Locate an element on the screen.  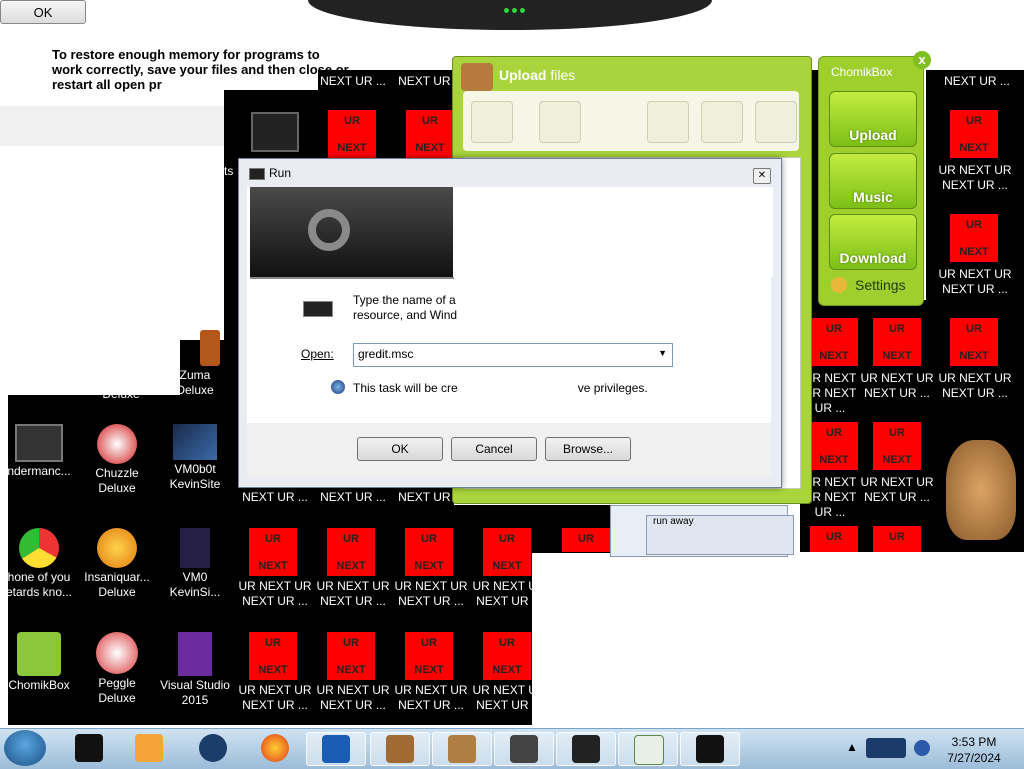
clock: 3:53 PM 7/27/2024 is located at coordinates (974, 750).